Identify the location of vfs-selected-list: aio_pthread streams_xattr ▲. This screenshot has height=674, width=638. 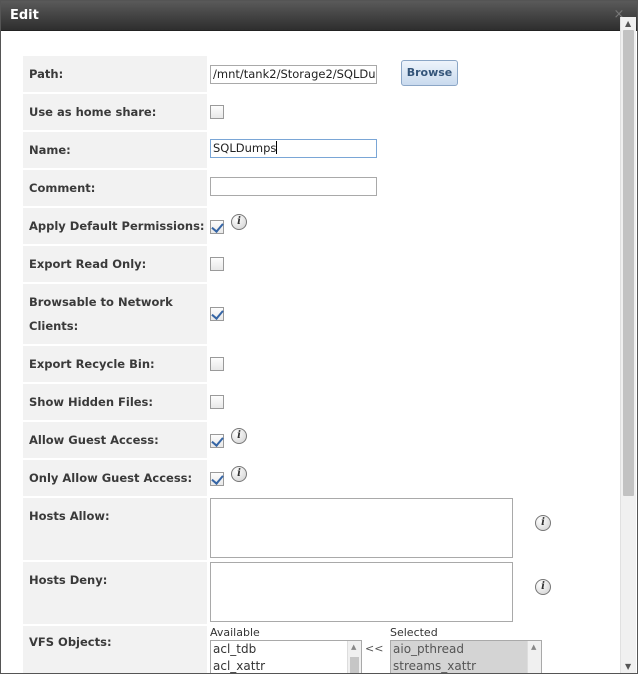
(466, 656).